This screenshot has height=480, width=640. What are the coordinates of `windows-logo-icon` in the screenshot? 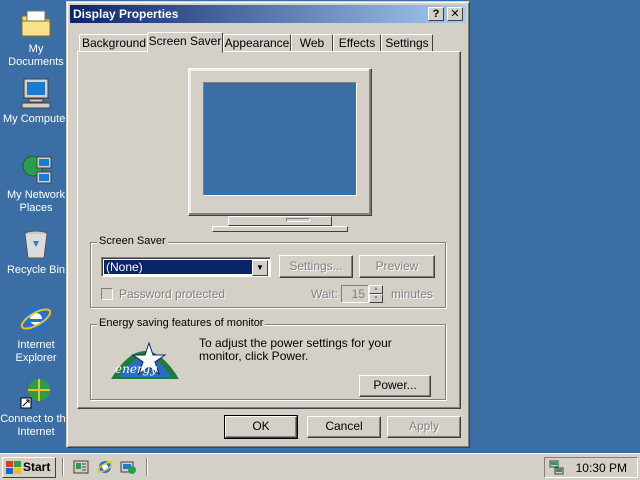 It's located at (13, 467).